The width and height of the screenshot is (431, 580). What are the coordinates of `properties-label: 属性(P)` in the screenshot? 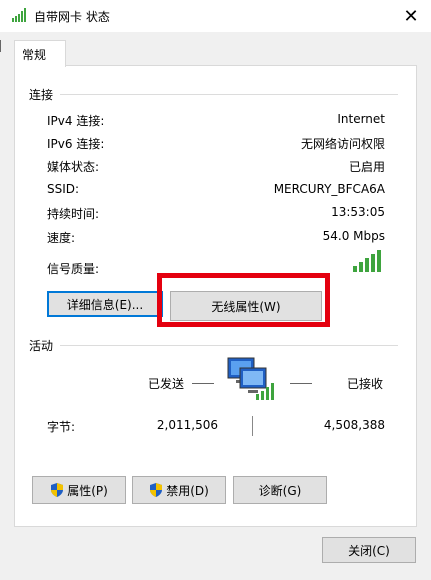 It's located at (87, 490).